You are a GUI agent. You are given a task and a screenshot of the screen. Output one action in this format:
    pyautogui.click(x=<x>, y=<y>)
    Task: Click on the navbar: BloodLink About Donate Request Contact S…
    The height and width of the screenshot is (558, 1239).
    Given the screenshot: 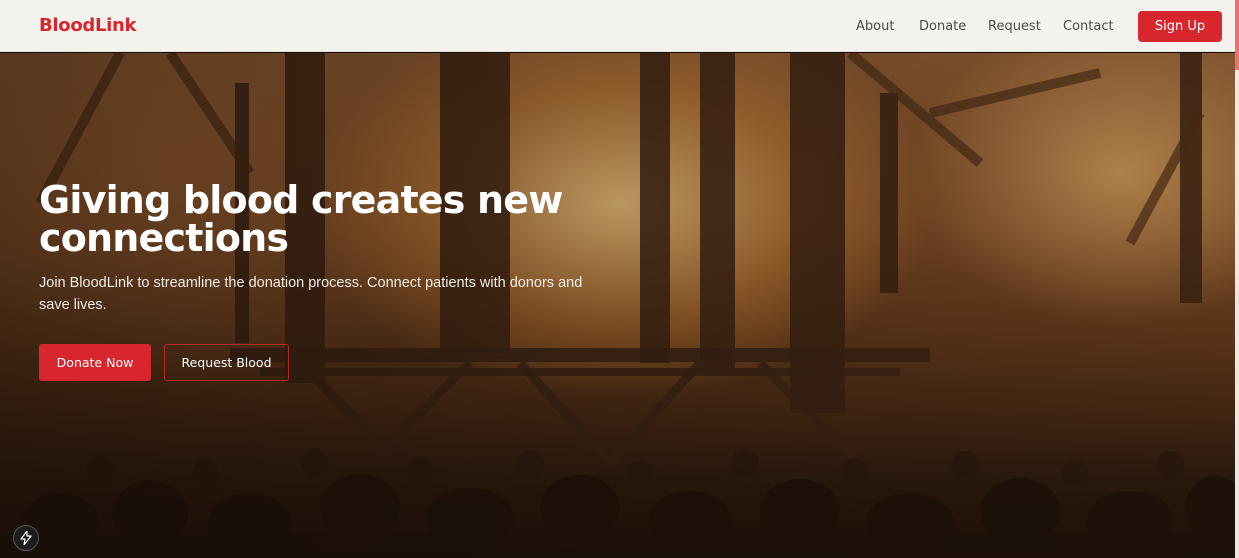 What is the action you would take?
    pyautogui.click(x=617, y=26)
    